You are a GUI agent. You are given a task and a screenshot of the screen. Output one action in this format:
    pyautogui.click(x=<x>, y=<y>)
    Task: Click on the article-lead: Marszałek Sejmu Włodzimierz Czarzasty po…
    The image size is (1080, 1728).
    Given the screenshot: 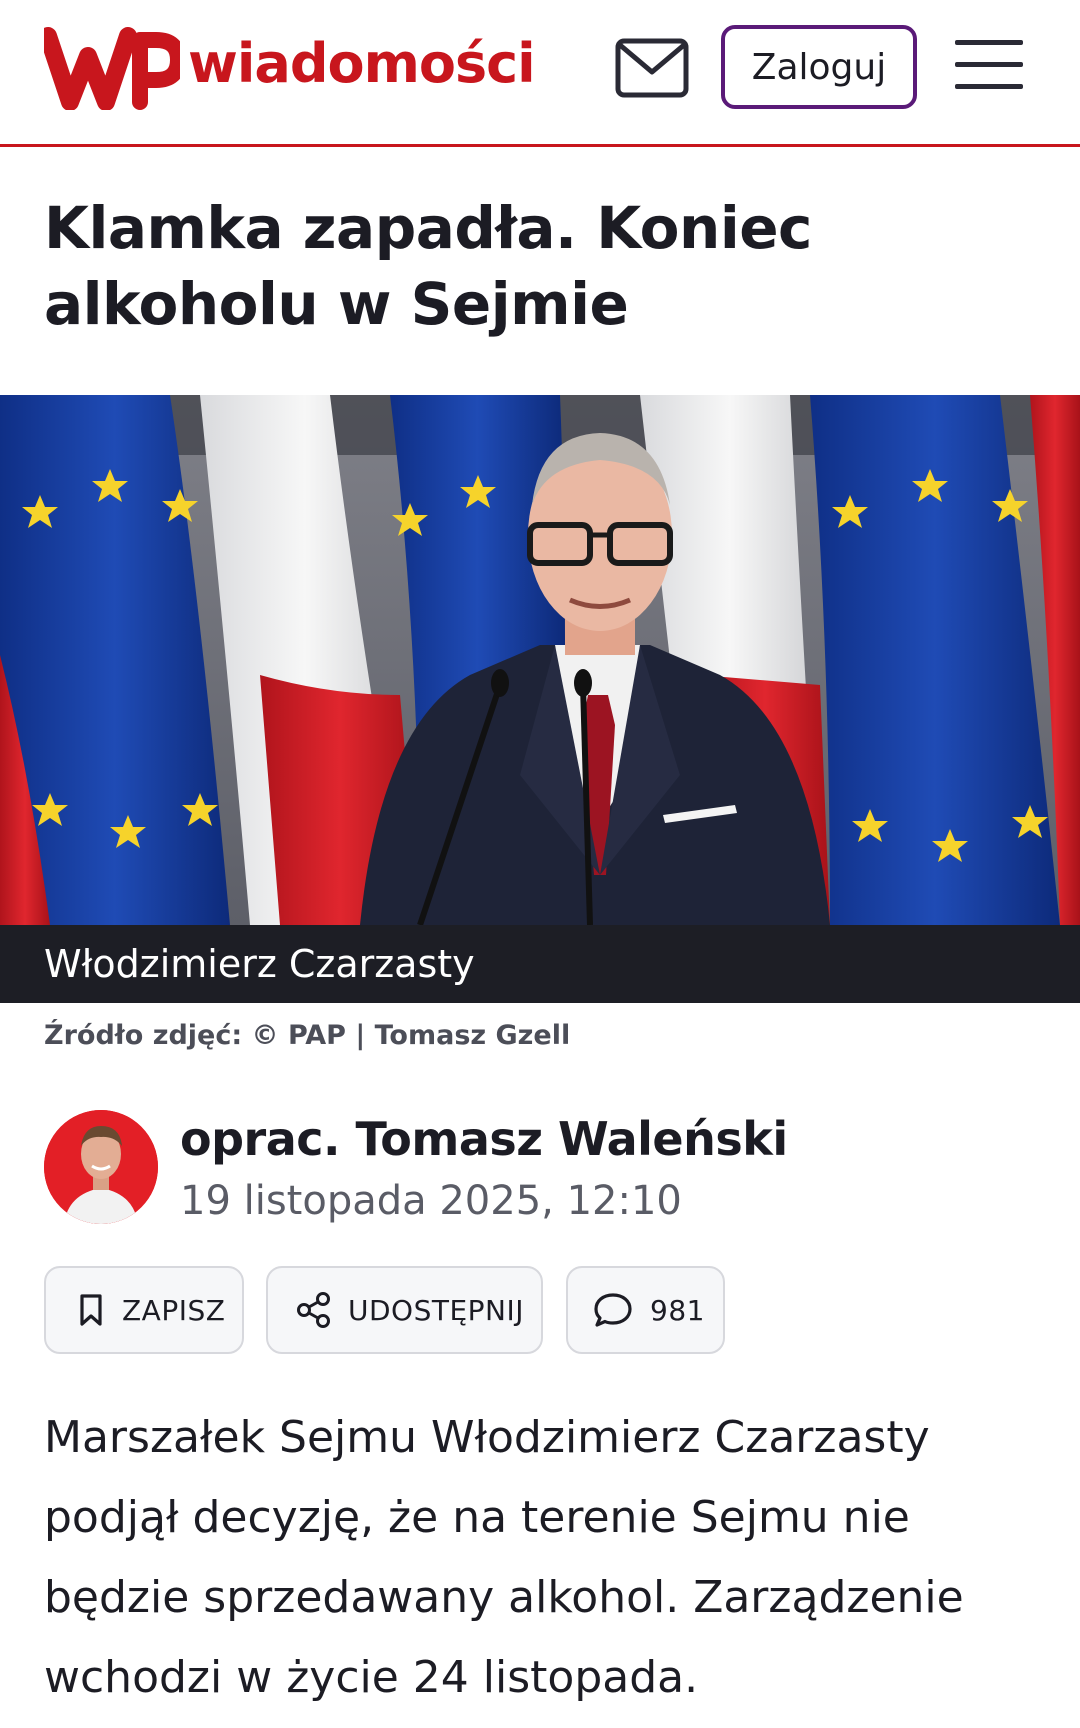 What is the action you would take?
    pyautogui.click(x=504, y=1557)
    